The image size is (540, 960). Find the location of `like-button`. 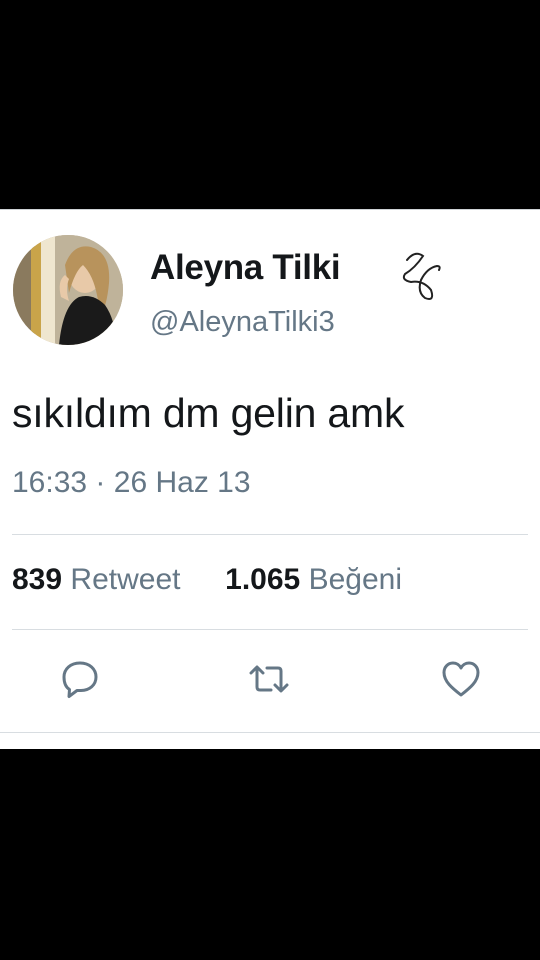

like-button is located at coordinates (461, 679).